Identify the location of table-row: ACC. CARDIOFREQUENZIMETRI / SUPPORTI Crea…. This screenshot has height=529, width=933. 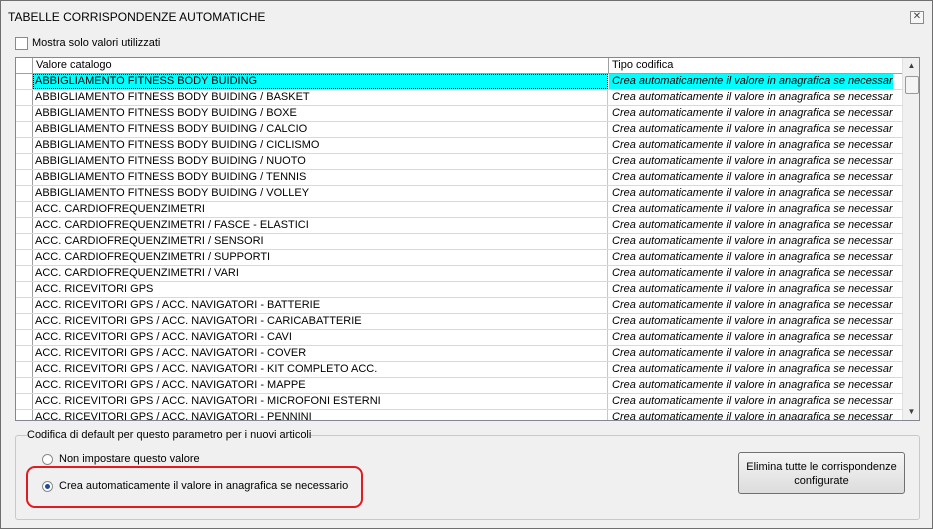
(459, 258).